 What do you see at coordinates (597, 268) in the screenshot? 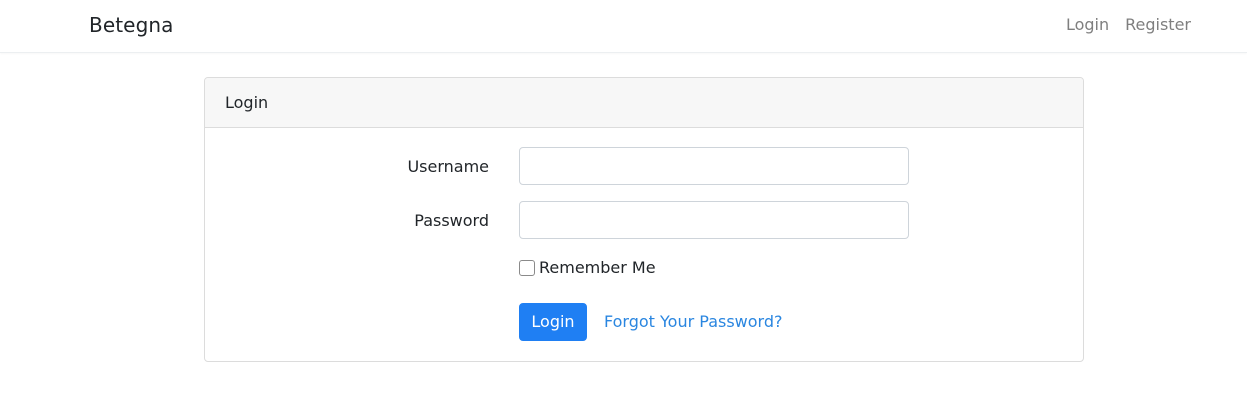
I see `remember-me-label: Remember Me` at bounding box center [597, 268].